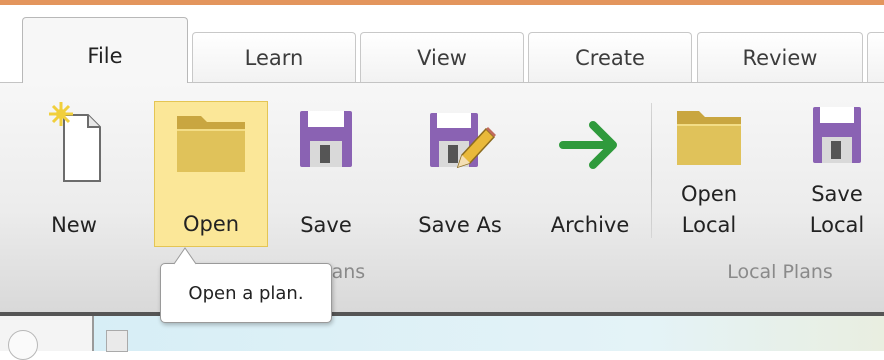  I want to click on group-separator, so click(651, 170).